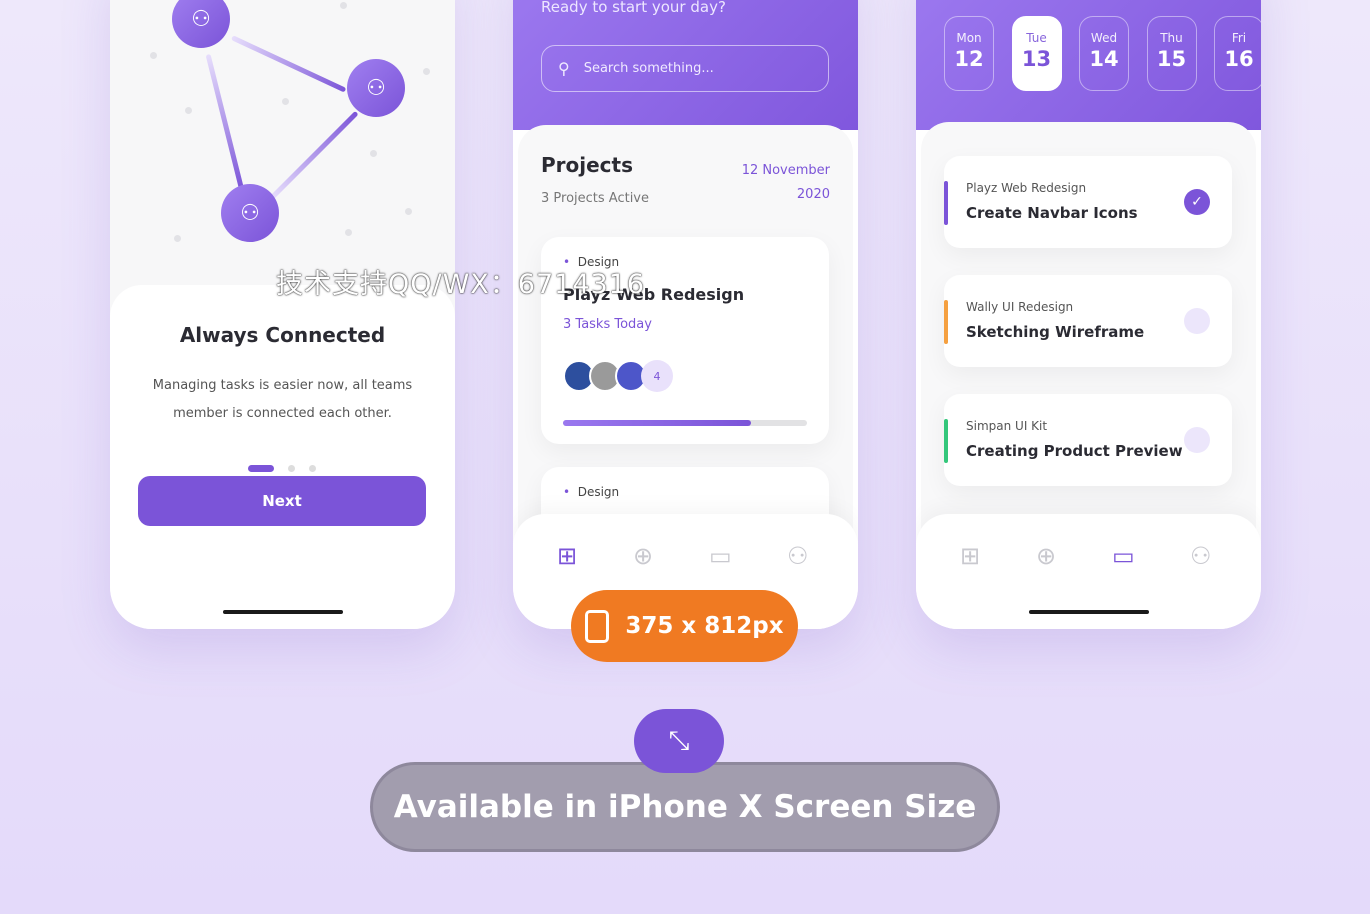 Image resolution: width=1370 pixels, height=914 pixels. What do you see at coordinates (1239, 38) in the screenshot?
I see `day-name: Fri` at bounding box center [1239, 38].